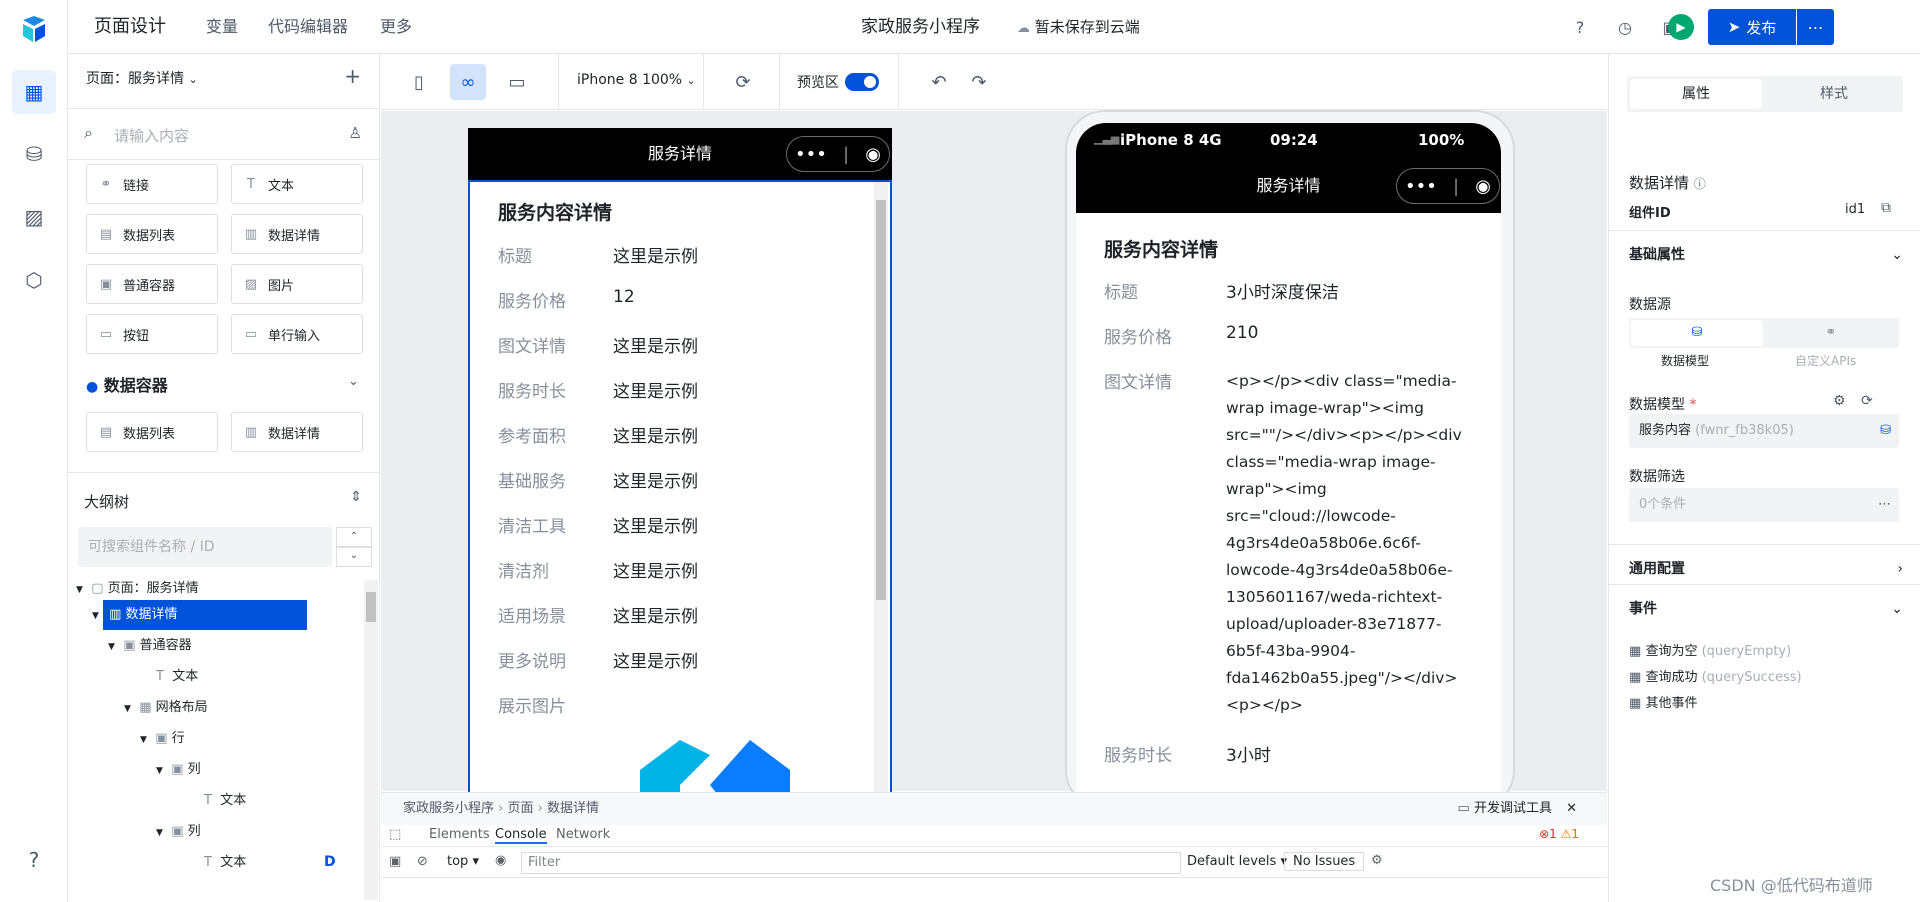  Describe the element at coordinates (532, 704) in the screenshot. I see `detail-row: 展示图片` at that location.